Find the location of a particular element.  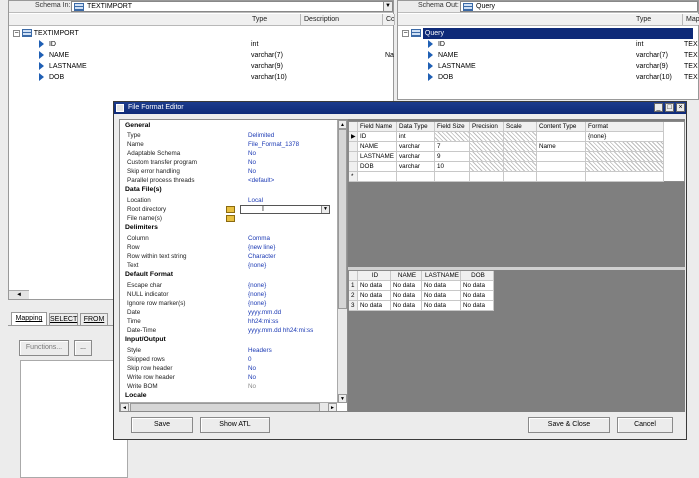

save-button: Save is located at coordinates (162, 425).